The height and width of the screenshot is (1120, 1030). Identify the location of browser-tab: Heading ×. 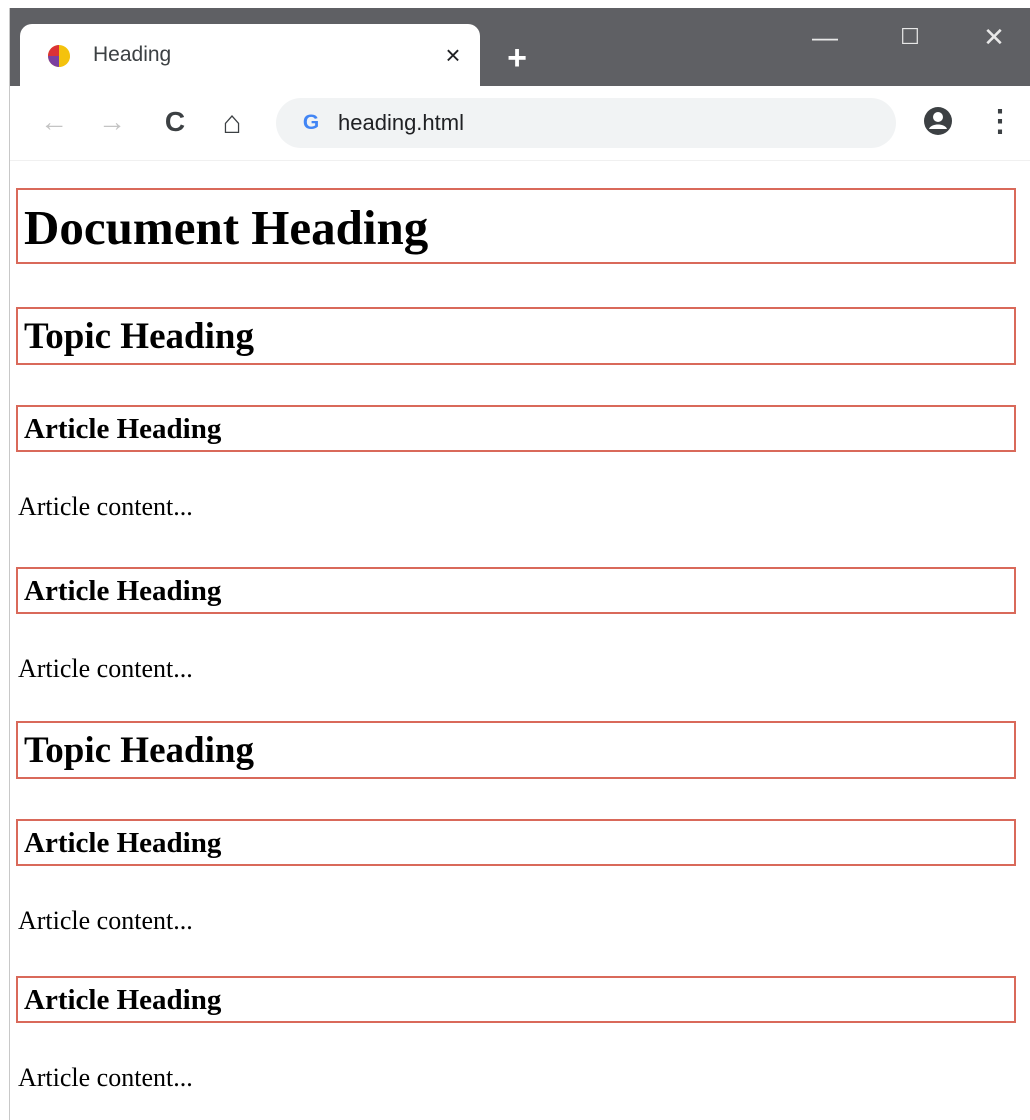
(250, 55).